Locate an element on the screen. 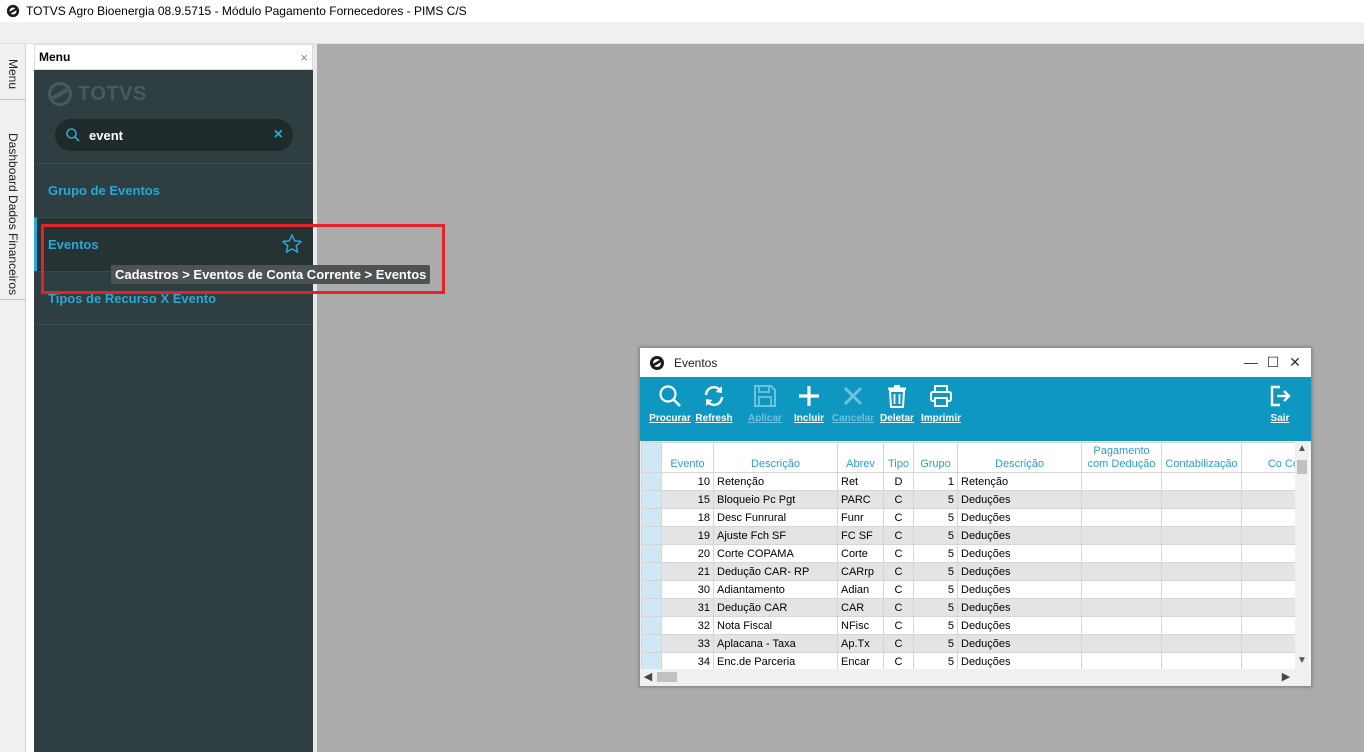 The height and width of the screenshot is (752, 1364). cell-abrev: FC SF is located at coordinates (860, 535).